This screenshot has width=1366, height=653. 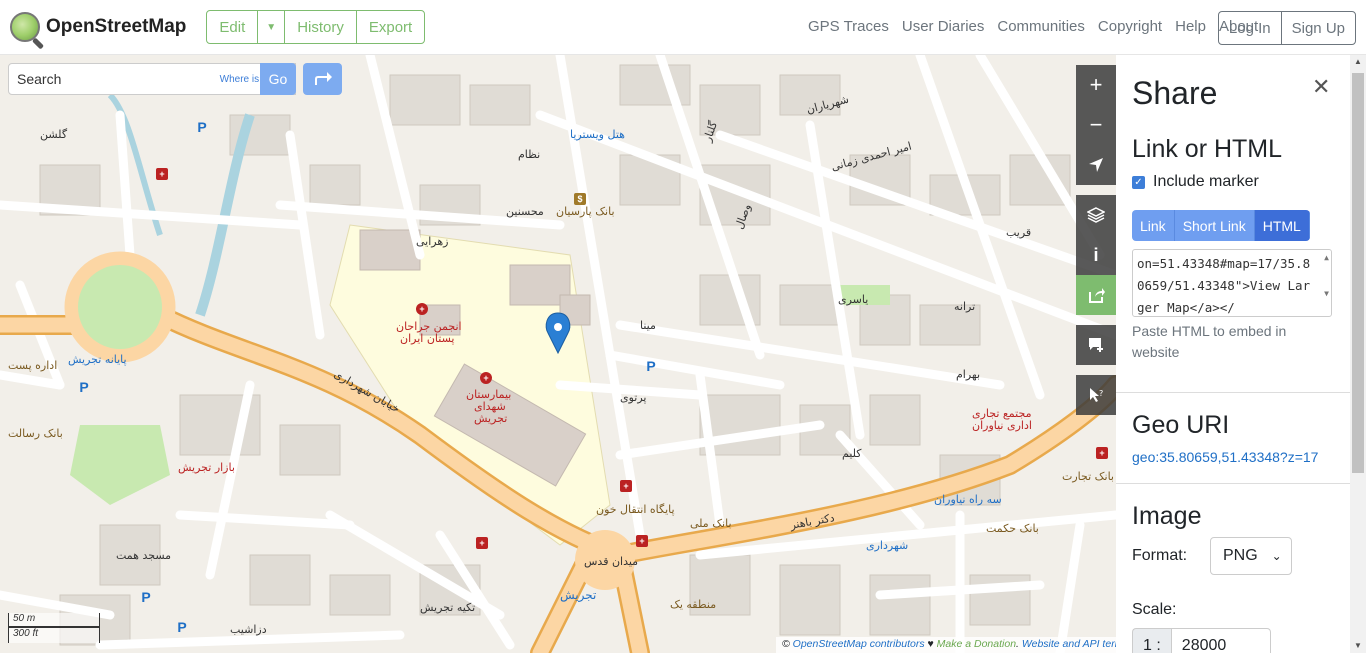 What do you see at coordinates (1214, 225) in the screenshot?
I see `tab-short-link: Short Link` at bounding box center [1214, 225].